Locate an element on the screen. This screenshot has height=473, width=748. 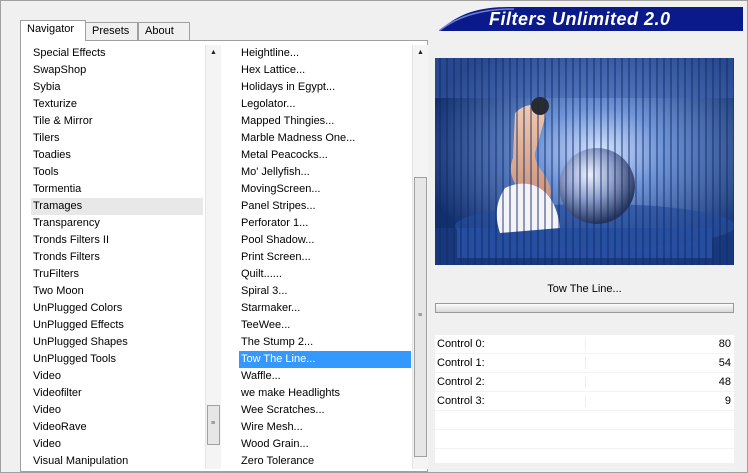
control-value: 9 is located at coordinates (727, 401).